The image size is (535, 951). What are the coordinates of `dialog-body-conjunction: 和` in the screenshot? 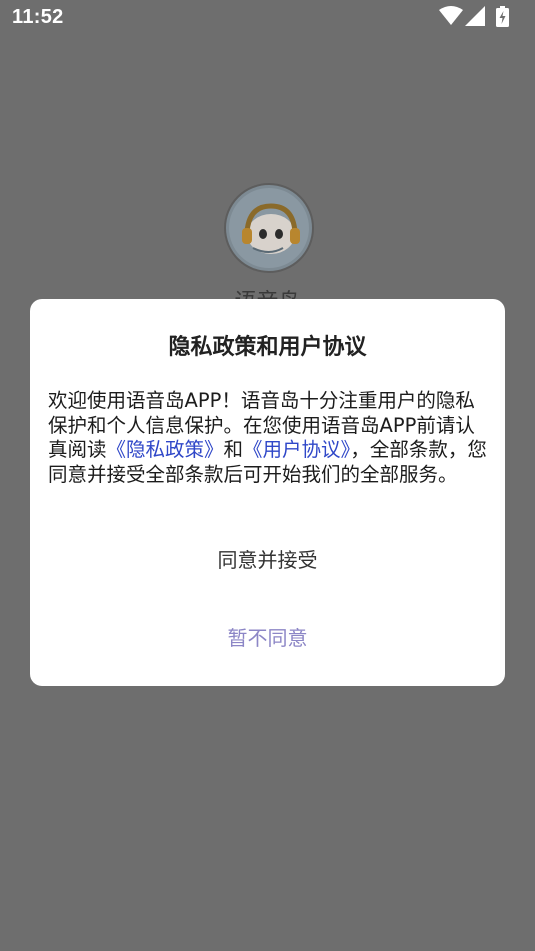 It's located at (233, 449).